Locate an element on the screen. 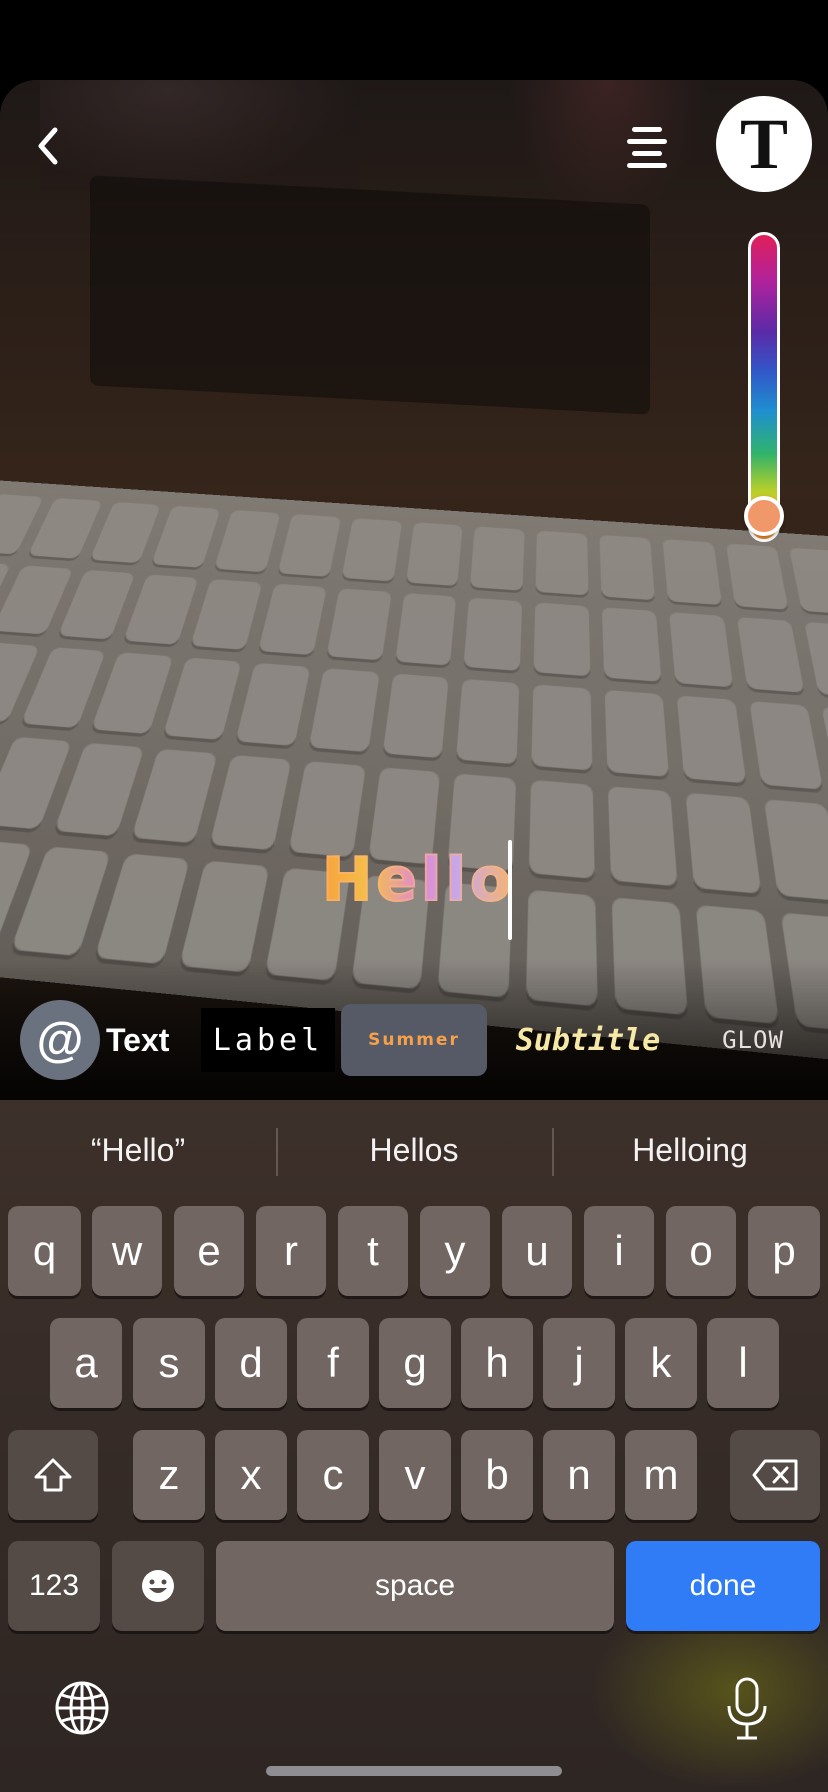 This screenshot has width=828, height=1792. text-align-center-icon is located at coordinates (647, 129).